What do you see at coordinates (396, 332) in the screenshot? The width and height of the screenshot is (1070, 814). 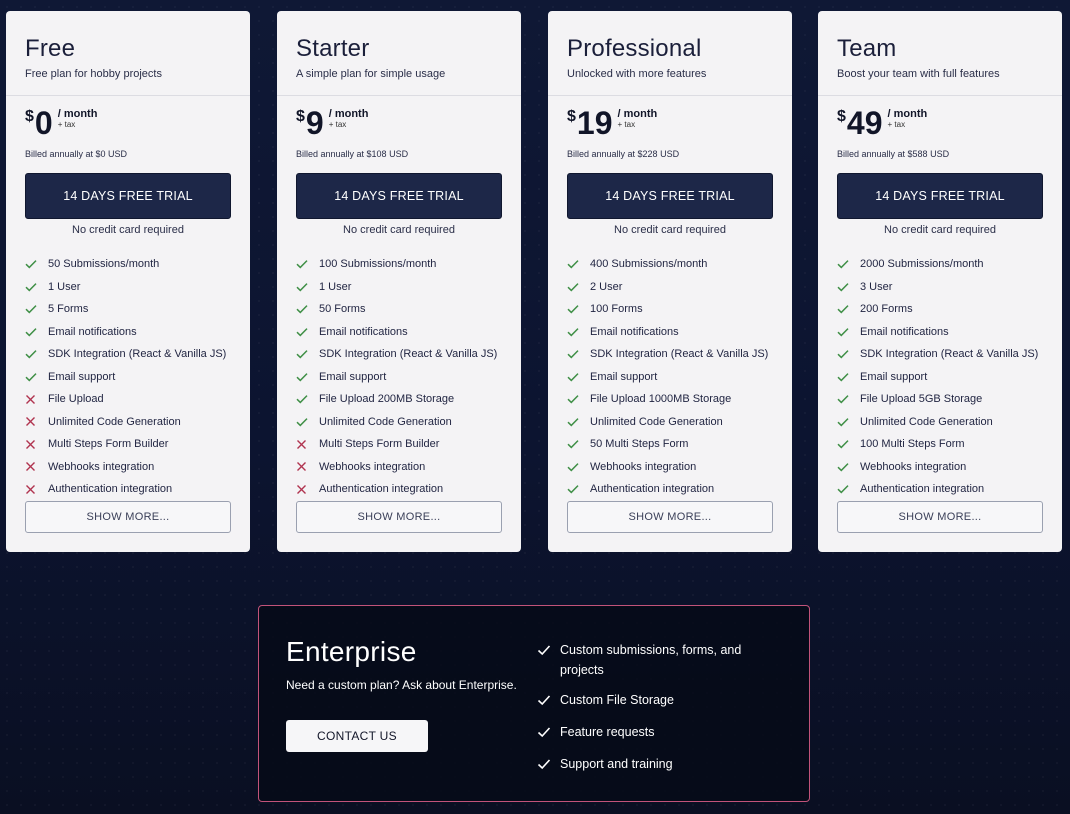 I see `feature-item: Email notifications` at bounding box center [396, 332].